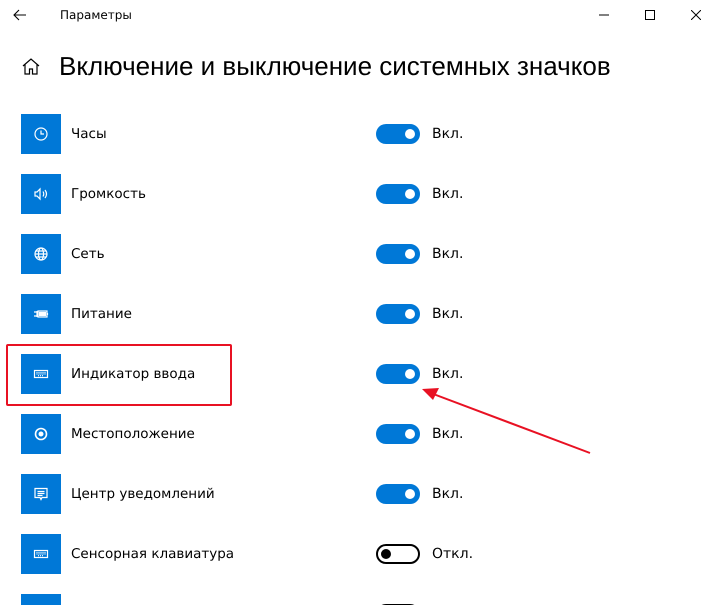 Image resolution: width=719 pixels, height=605 pixels. Describe the element at coordinates (696, 15) in the screenshot. I see `close-icon` at that location.